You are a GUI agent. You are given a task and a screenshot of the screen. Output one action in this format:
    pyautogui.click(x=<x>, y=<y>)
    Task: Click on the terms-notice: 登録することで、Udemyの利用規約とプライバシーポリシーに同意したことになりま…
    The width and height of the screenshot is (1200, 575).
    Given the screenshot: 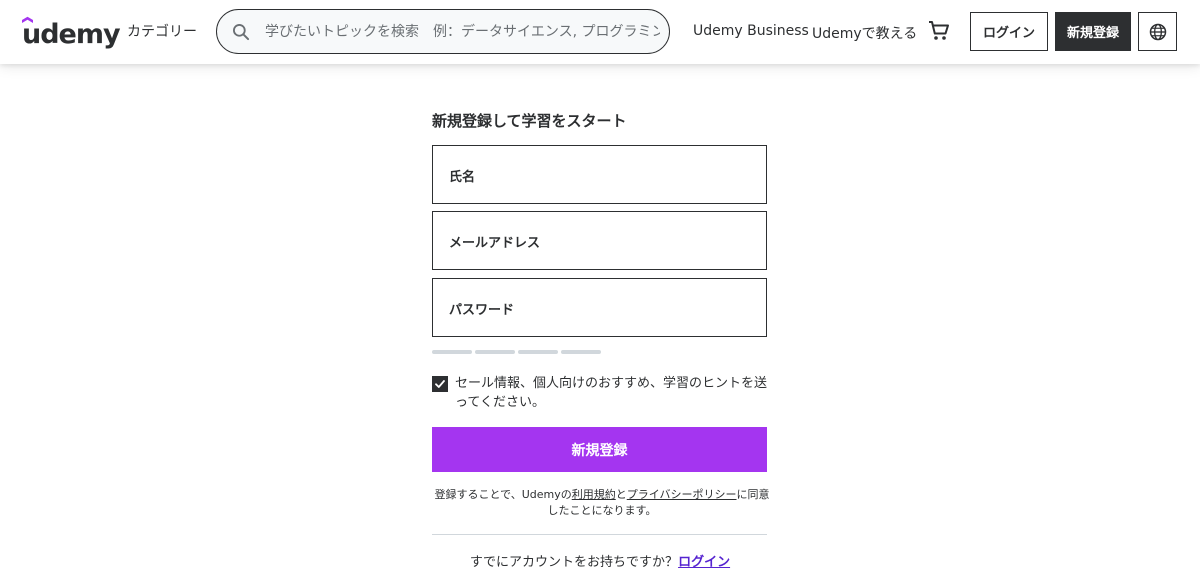 What is the action you would take?
    pyautogui.click(x=602, y=503)
    